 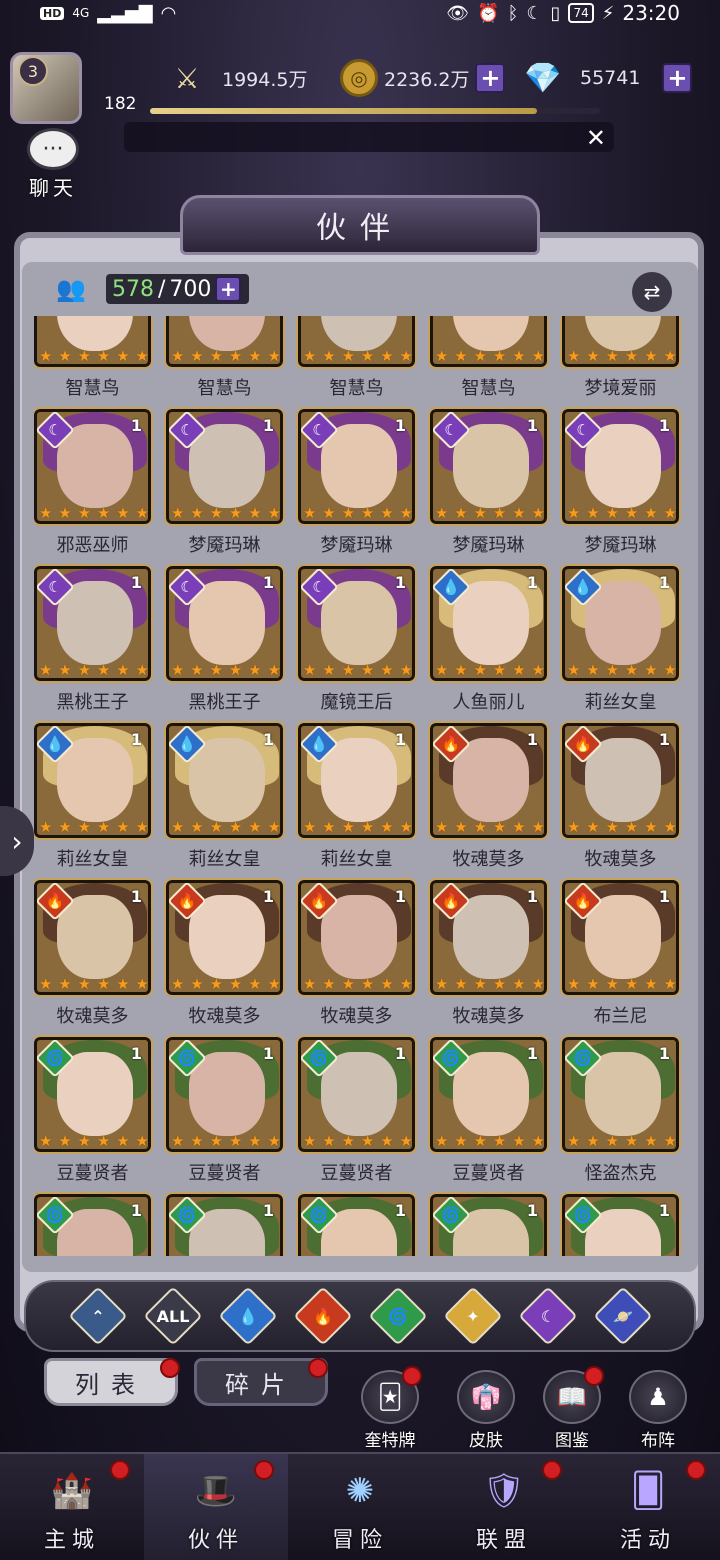 What do you see at coordinates (596, 138) in the screenshot?
I see `close-icon: ✕` at bounding box center [596, 138].